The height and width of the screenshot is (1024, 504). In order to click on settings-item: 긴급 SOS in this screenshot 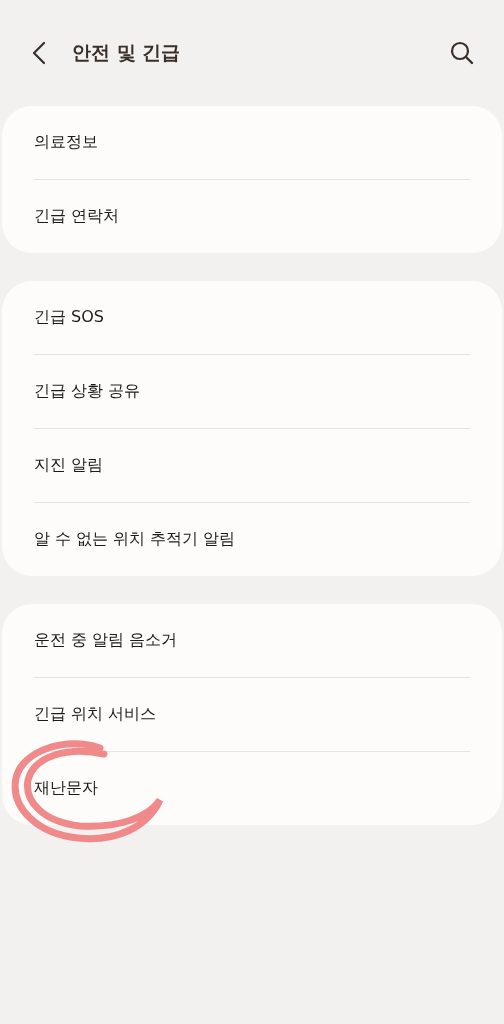, I will do `click(252, 317)`.